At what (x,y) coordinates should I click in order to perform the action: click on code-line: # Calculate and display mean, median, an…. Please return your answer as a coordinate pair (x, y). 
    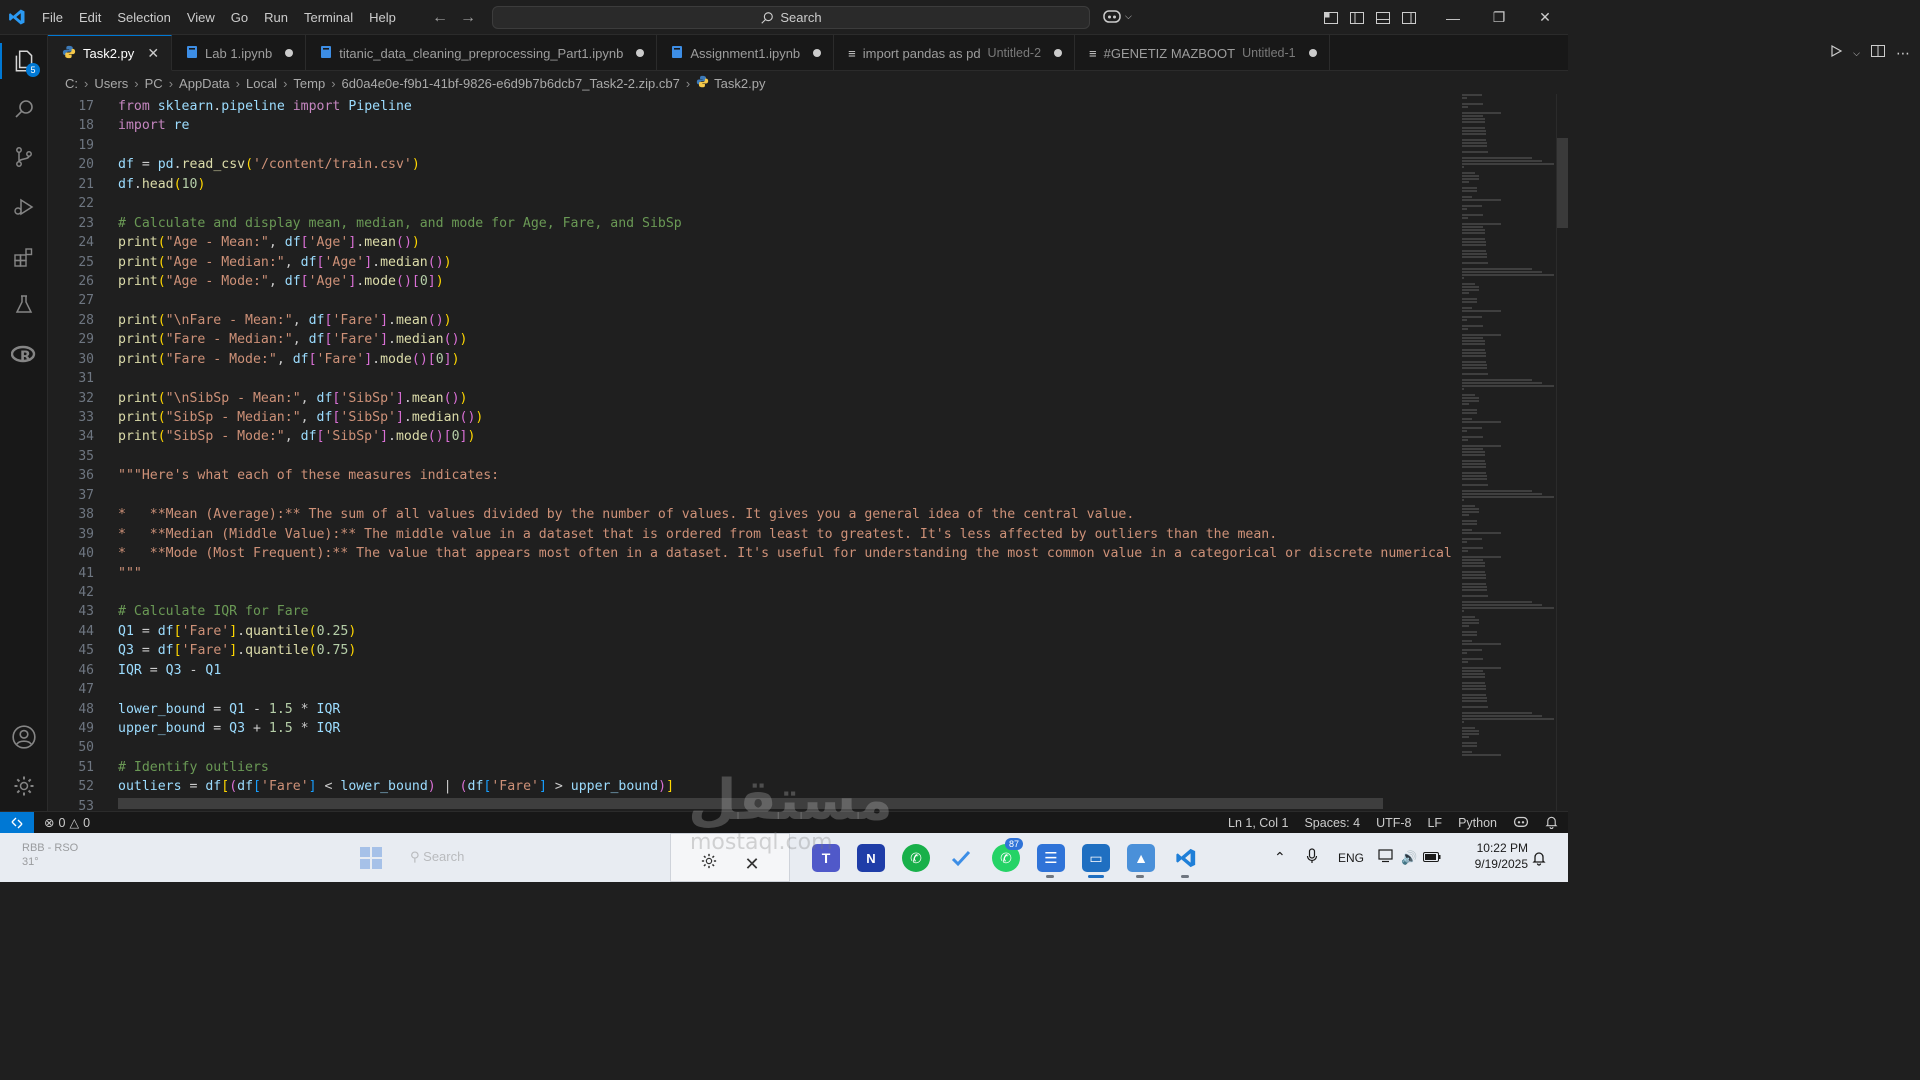
    Looking at the image, I should click on (788, 223).